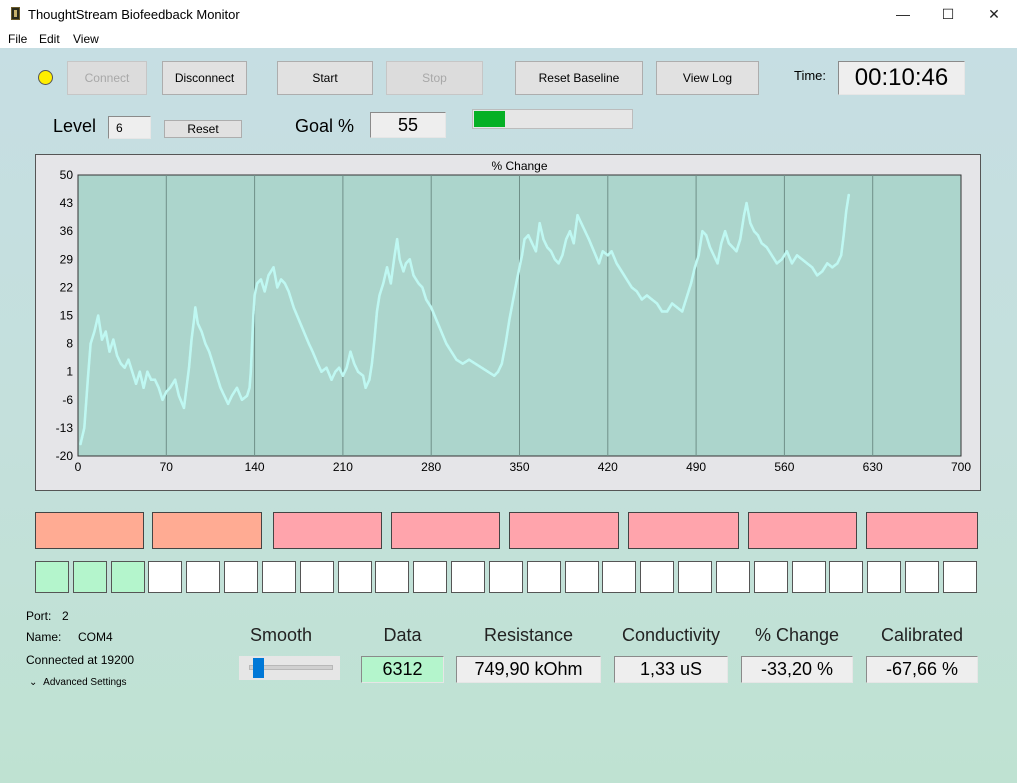 This screenshot has width=1017, height=783. I want to click on title-bar: ThoughtStream Biofeedback Monitor — ☐ ✕, so click(508, 15).